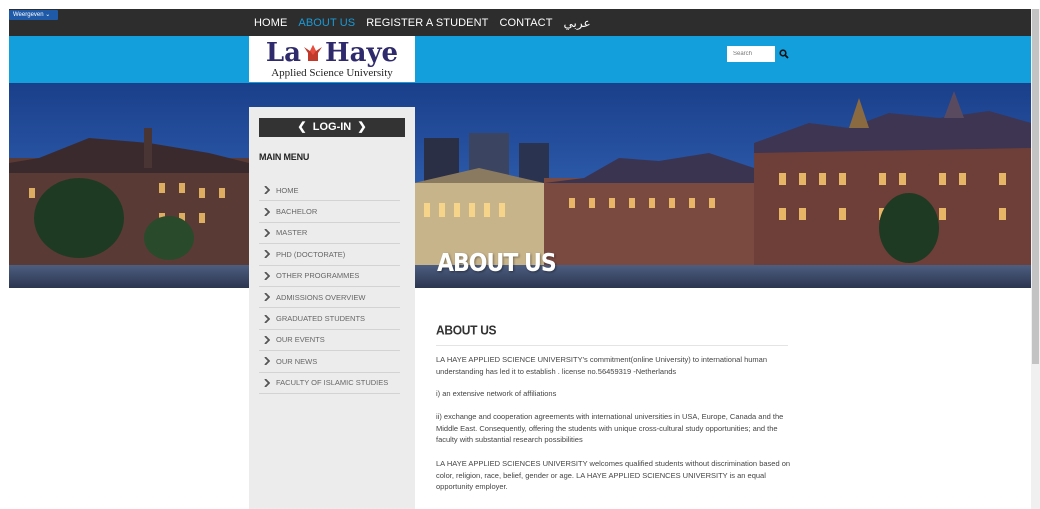 The height and width of the screenshot is (509, 1040). Describe the element at coordinates (427, 23) in the screenshot. I see `nav-register-student: REGISTER A STUDENT` at that location.